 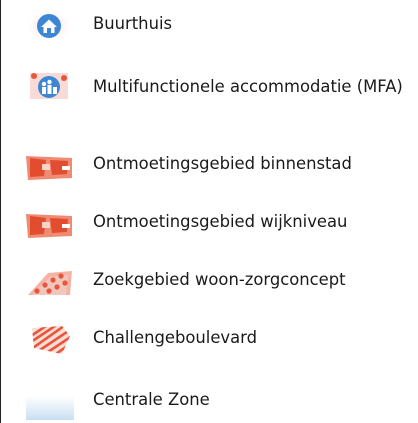 I want to click on legend-label: Ontmoetingsgebied binnenstad, so click(x=222, y=163).